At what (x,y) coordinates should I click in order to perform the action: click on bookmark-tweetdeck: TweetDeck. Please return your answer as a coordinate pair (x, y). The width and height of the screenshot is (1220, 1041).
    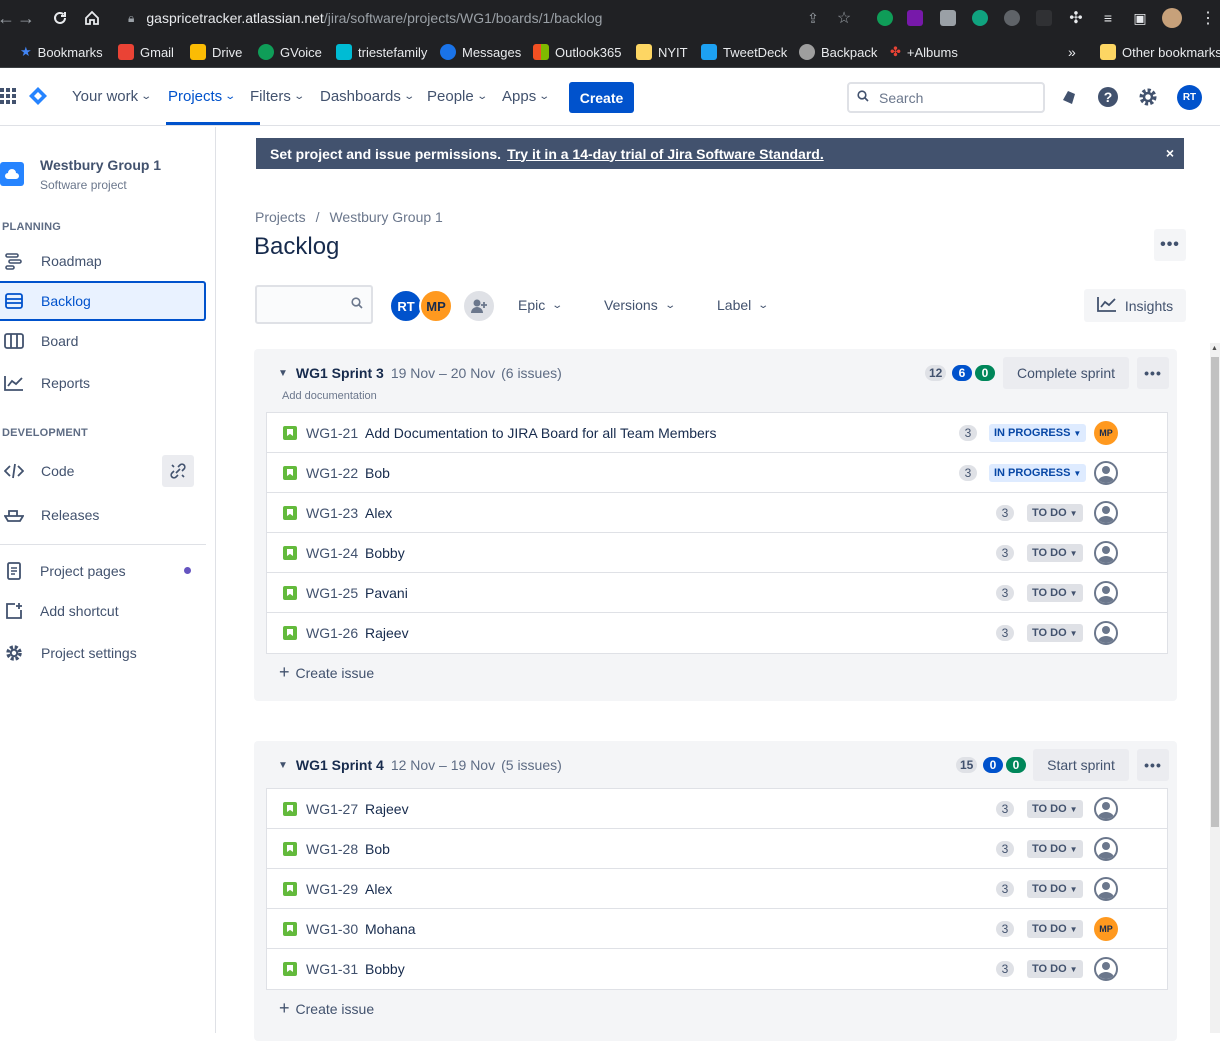
    Looking at the image, I should click on (744, 52).